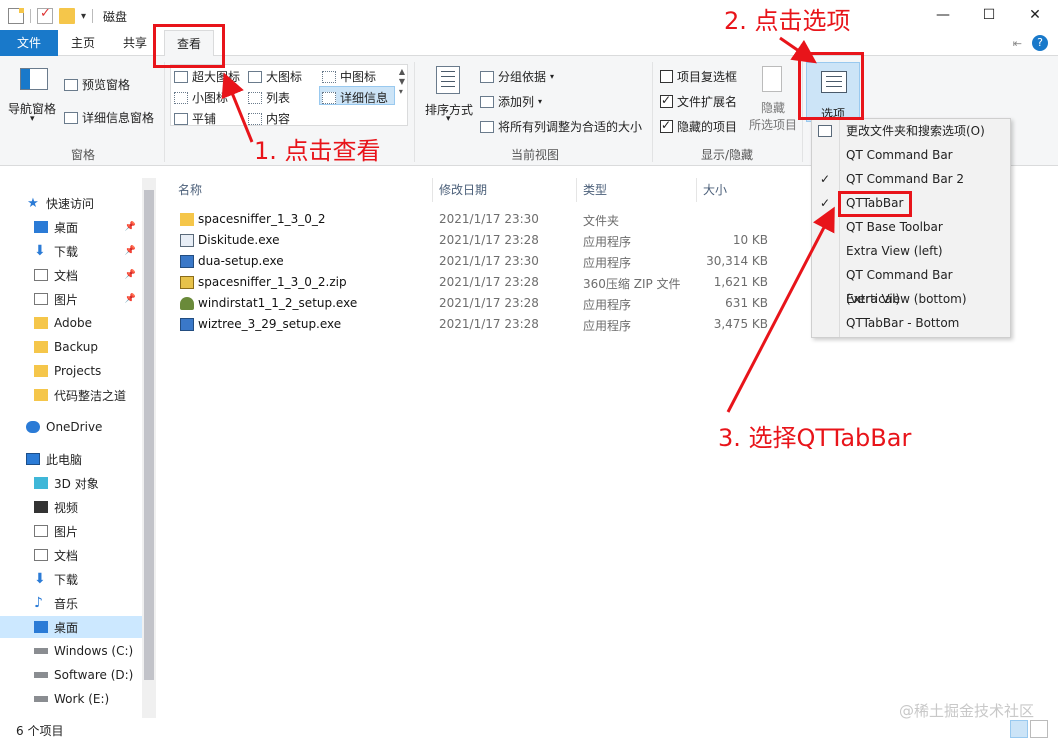  What do you see at coordinates (16, 16) in the screenshot?
I see `properties-icon` at bounding box center [16, 16].